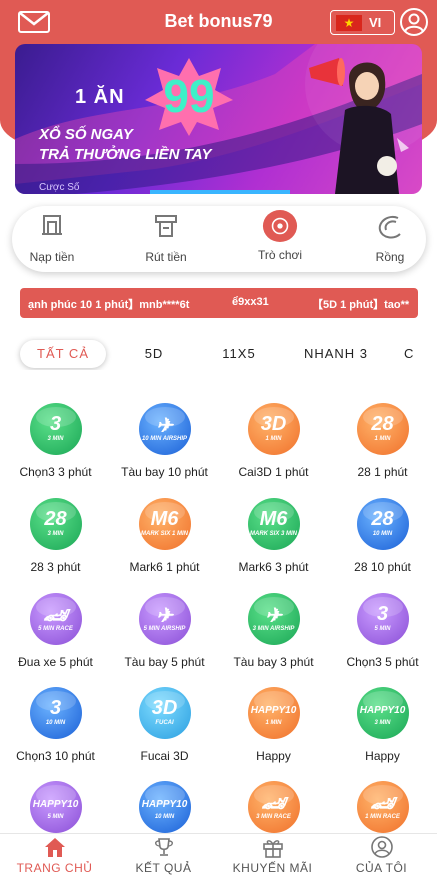 This screenshot has width=437, height=881. I want to click on nav-label: CỦA TÔI, so click(381, 868).